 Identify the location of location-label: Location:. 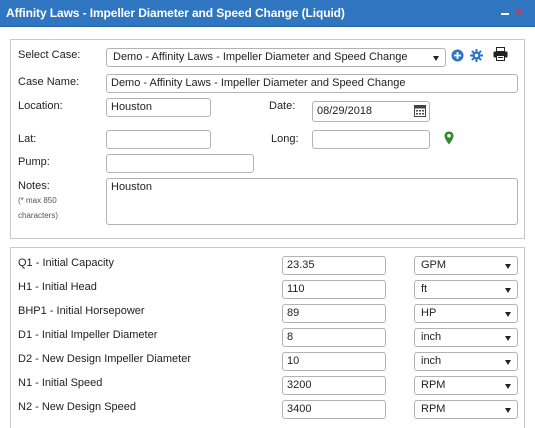
(40, 106).